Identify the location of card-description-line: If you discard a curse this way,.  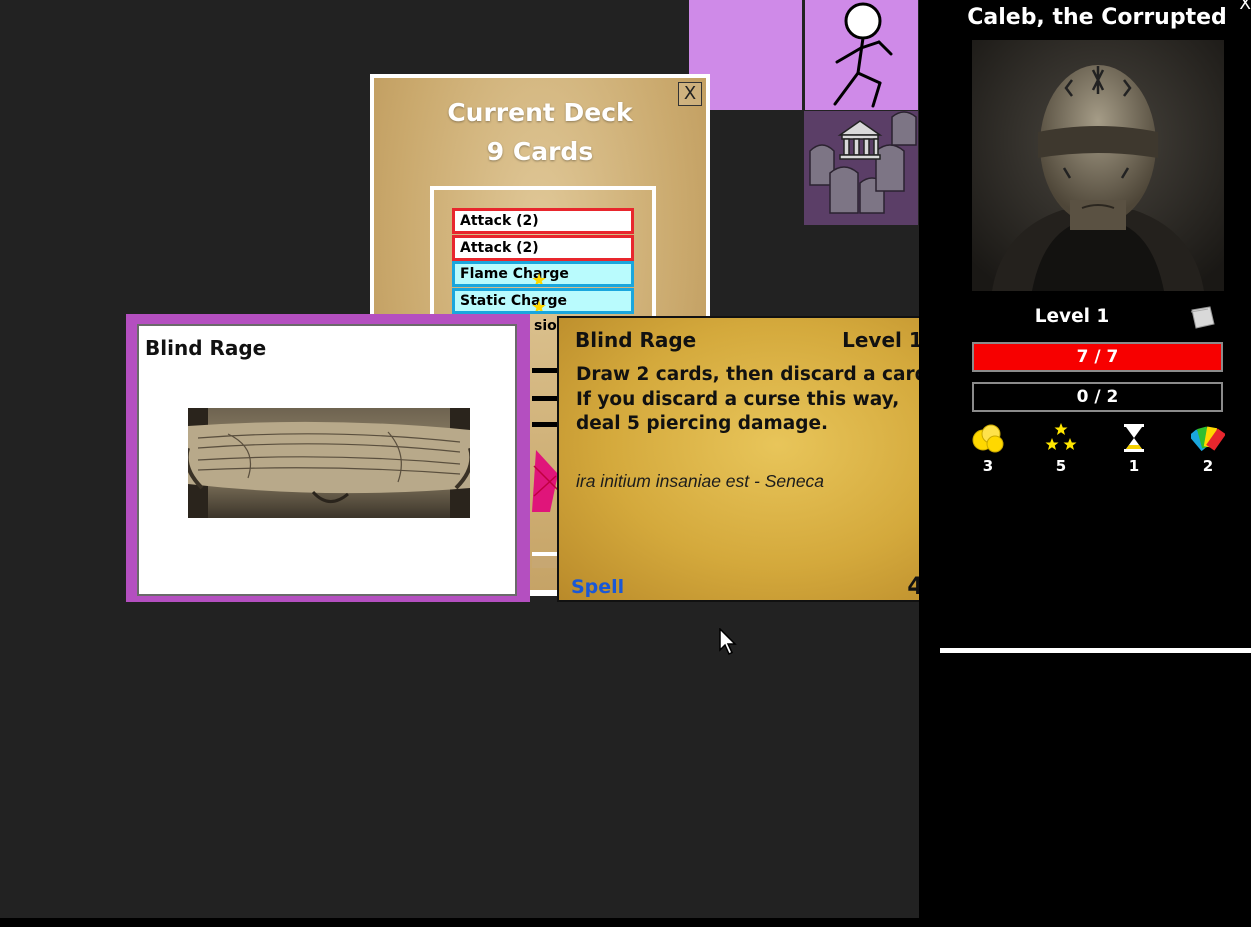
(738, 399).